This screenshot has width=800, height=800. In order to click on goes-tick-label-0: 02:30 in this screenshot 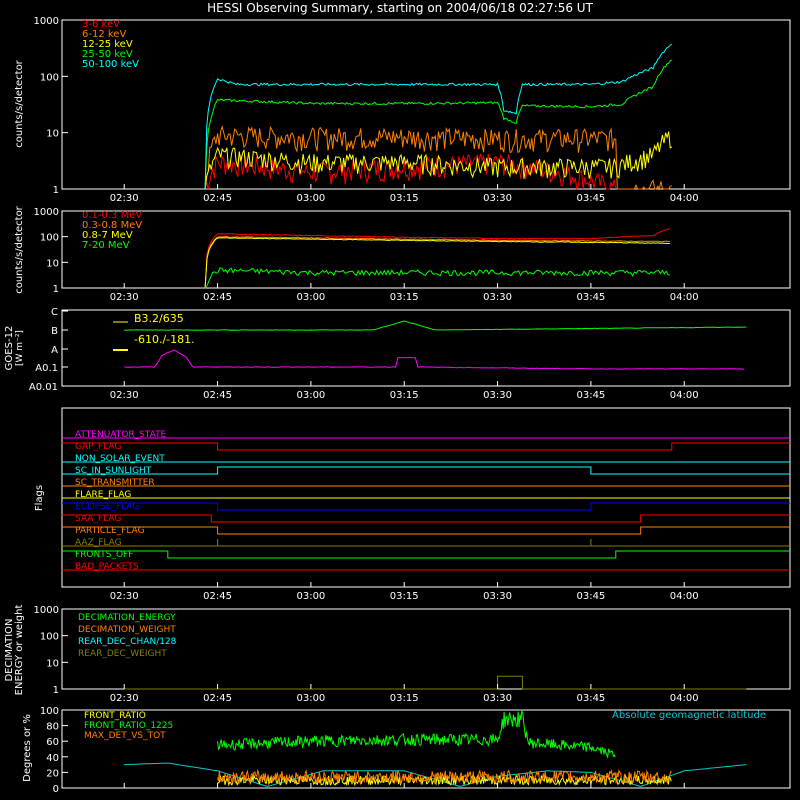, I will do `click(124, 395)`.